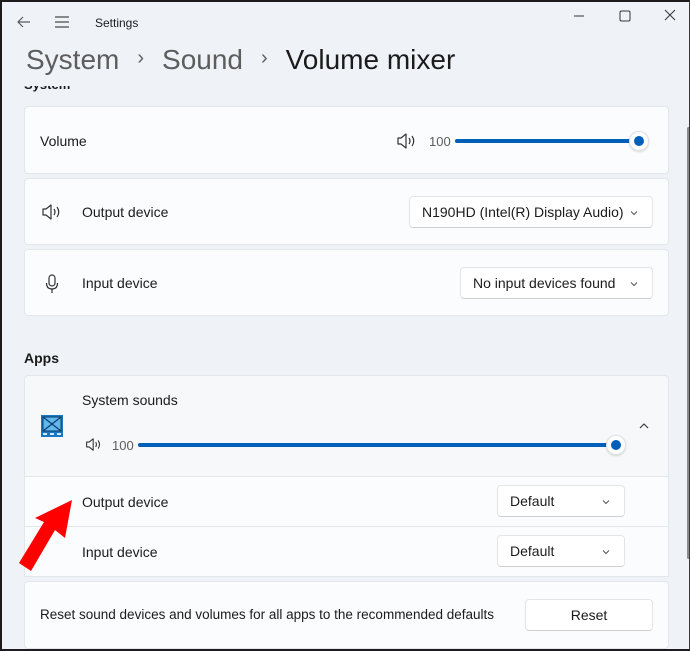 The width and height of the screenshot is (690, 651). What do you see at coordinates (370, 59) in the screenshot?
I see `page-title: Volume mixer` at bounding box center [370, 59].